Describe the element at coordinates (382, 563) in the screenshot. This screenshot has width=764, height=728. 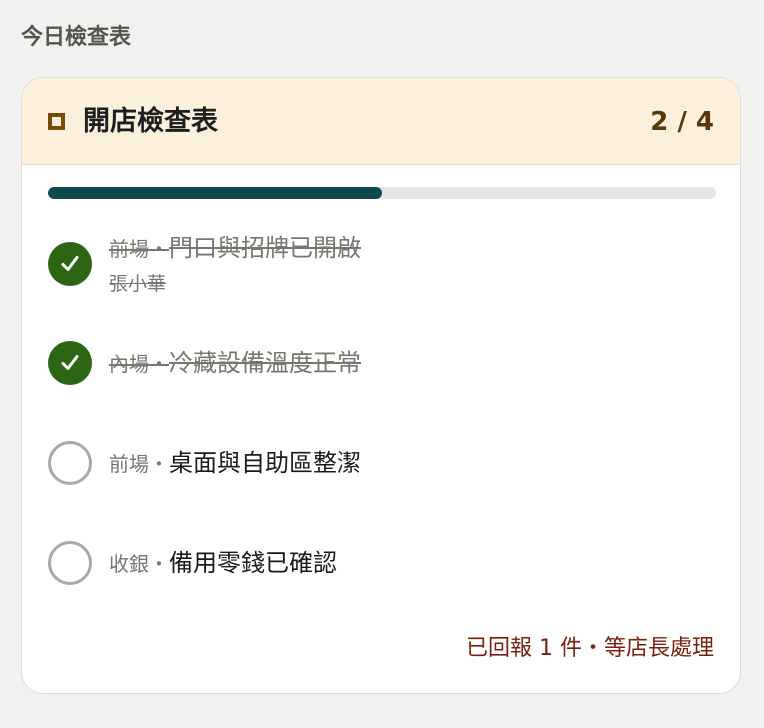
I see `checklist-item: 收銀・備用零錢已確認` at that location.